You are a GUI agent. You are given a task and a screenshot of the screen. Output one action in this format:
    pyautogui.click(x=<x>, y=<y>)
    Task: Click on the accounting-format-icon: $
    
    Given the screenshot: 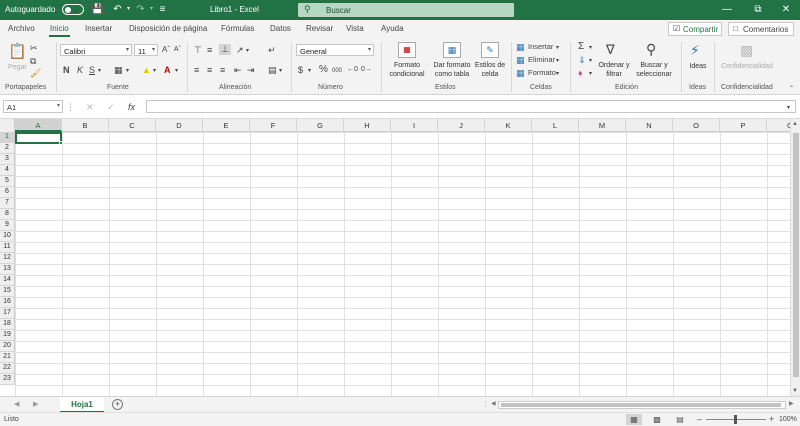 What is the action you would take?
    pyautogui.click(x=300, y=70)
    